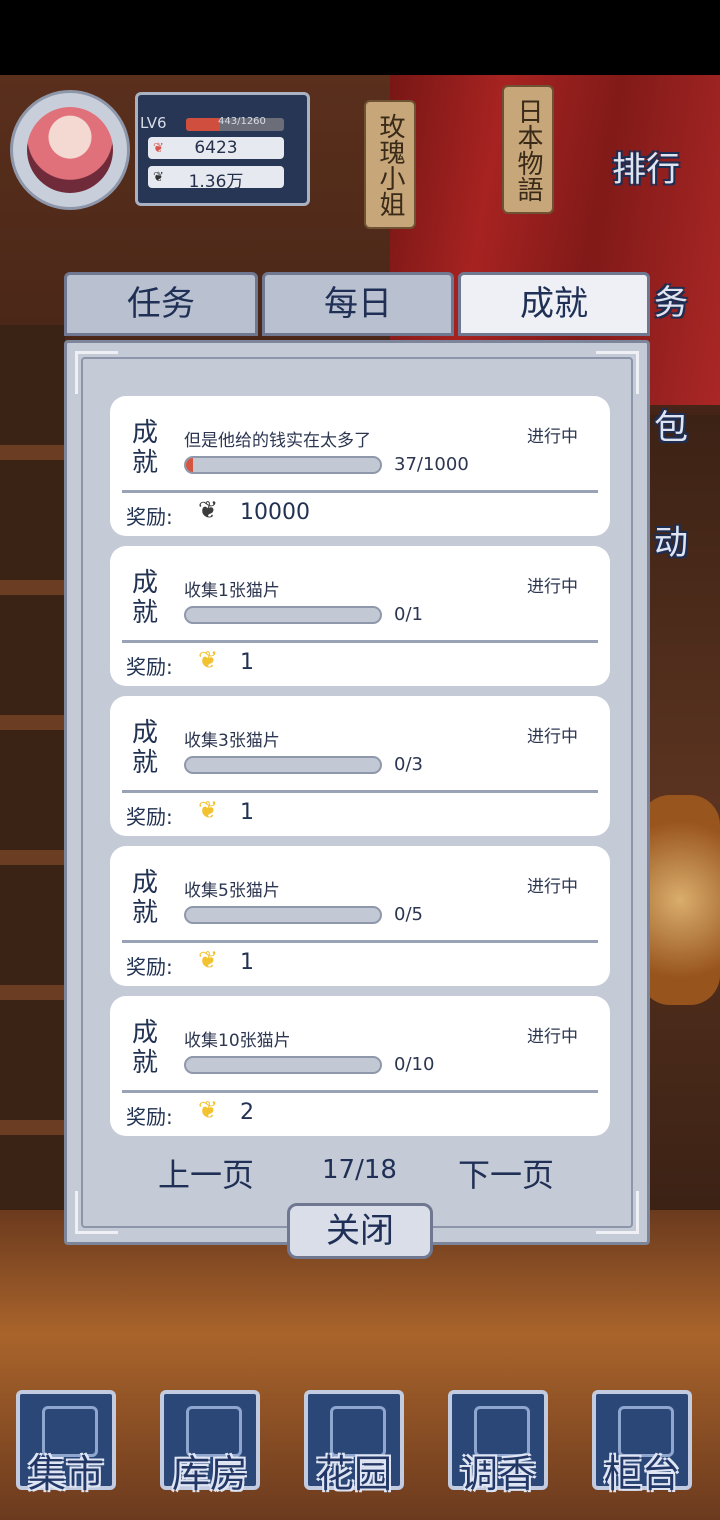  Describe the element at coordinates (161, 304) in the screenshot. I see `tab-tasks: 任务` at that location.